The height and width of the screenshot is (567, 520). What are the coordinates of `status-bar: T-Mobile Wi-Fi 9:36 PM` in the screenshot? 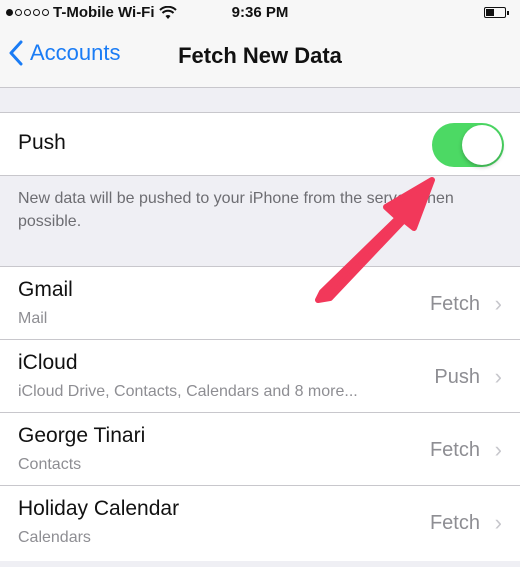 It's located at (260, 13).